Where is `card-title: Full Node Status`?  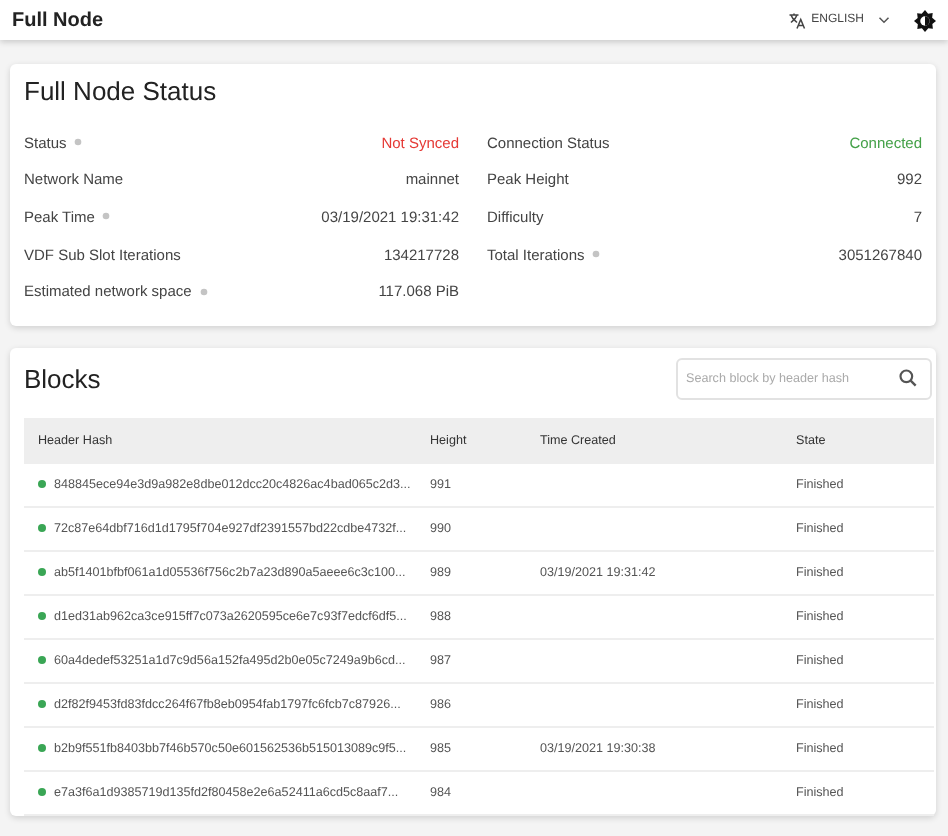
card-title: Full Node Status is located at coordinates (121, 91).